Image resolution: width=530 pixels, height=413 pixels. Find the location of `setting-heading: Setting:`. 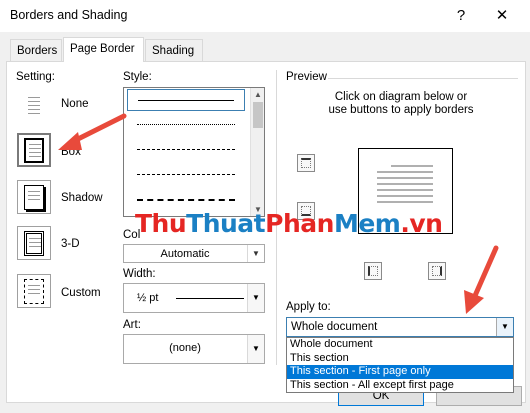

setting-heading: Setting: is located at coordinates (35, 77).